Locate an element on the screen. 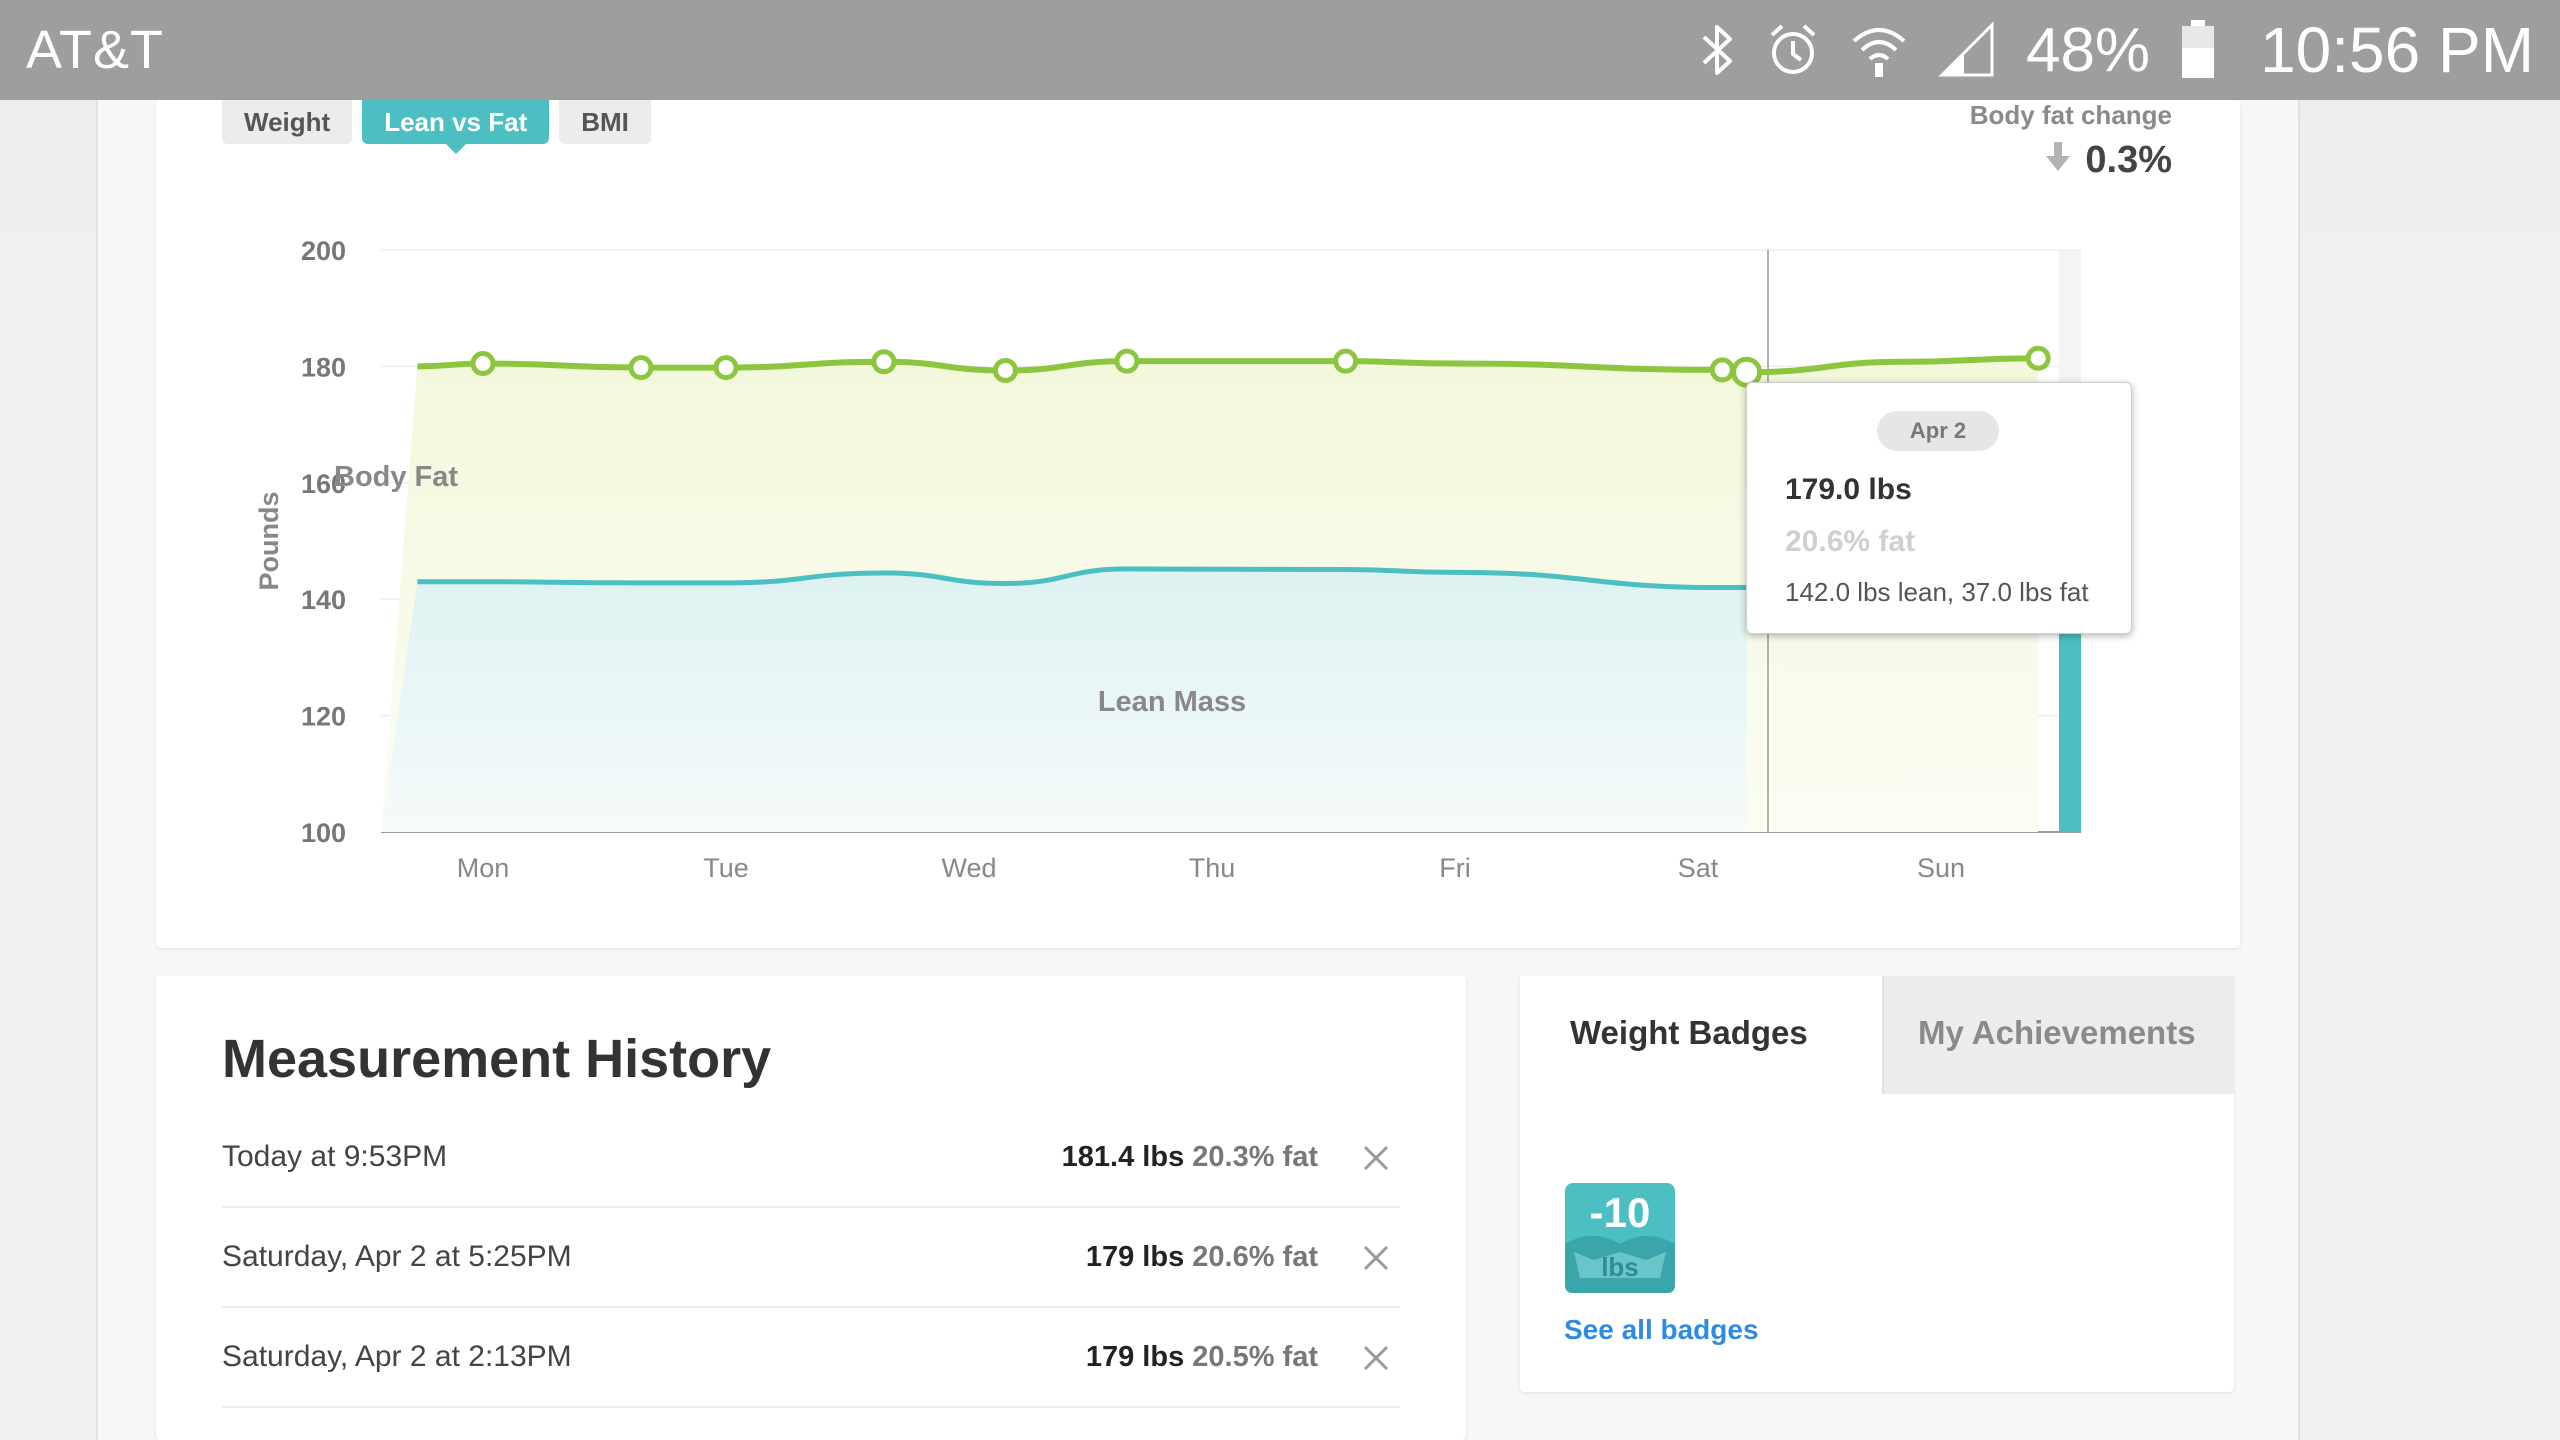  status-bar: AT&T 48% 10:56 PM is located at coordinates (1280, 50).